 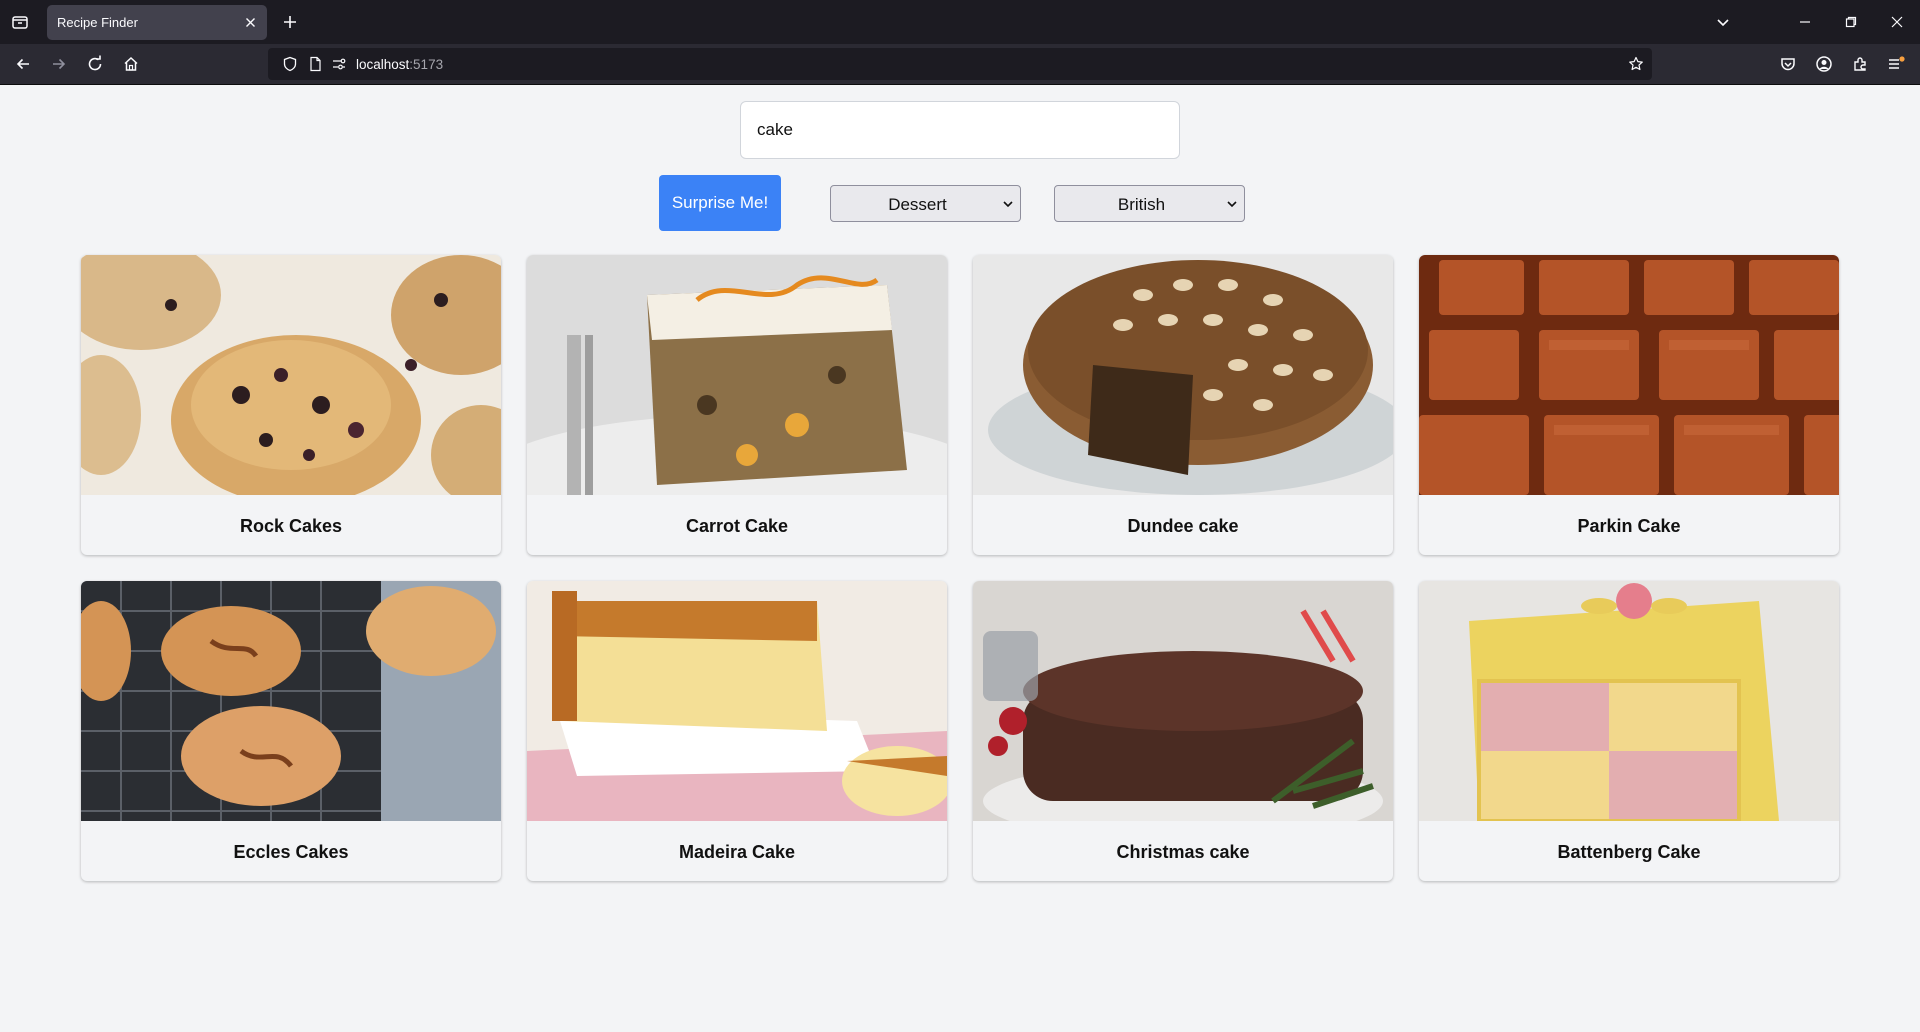 I want to click on shield-icon, so click(x=290, y=64).